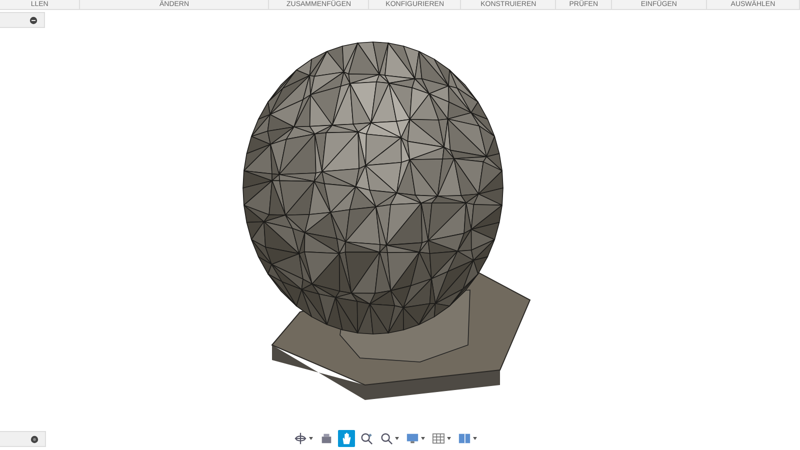 Image resolution: width=800 pixels, height=450 pixels. What do you see at coordinates (300, 438) in the screenshot?
I see `orbit-icon` at bounding box center [300, 438].